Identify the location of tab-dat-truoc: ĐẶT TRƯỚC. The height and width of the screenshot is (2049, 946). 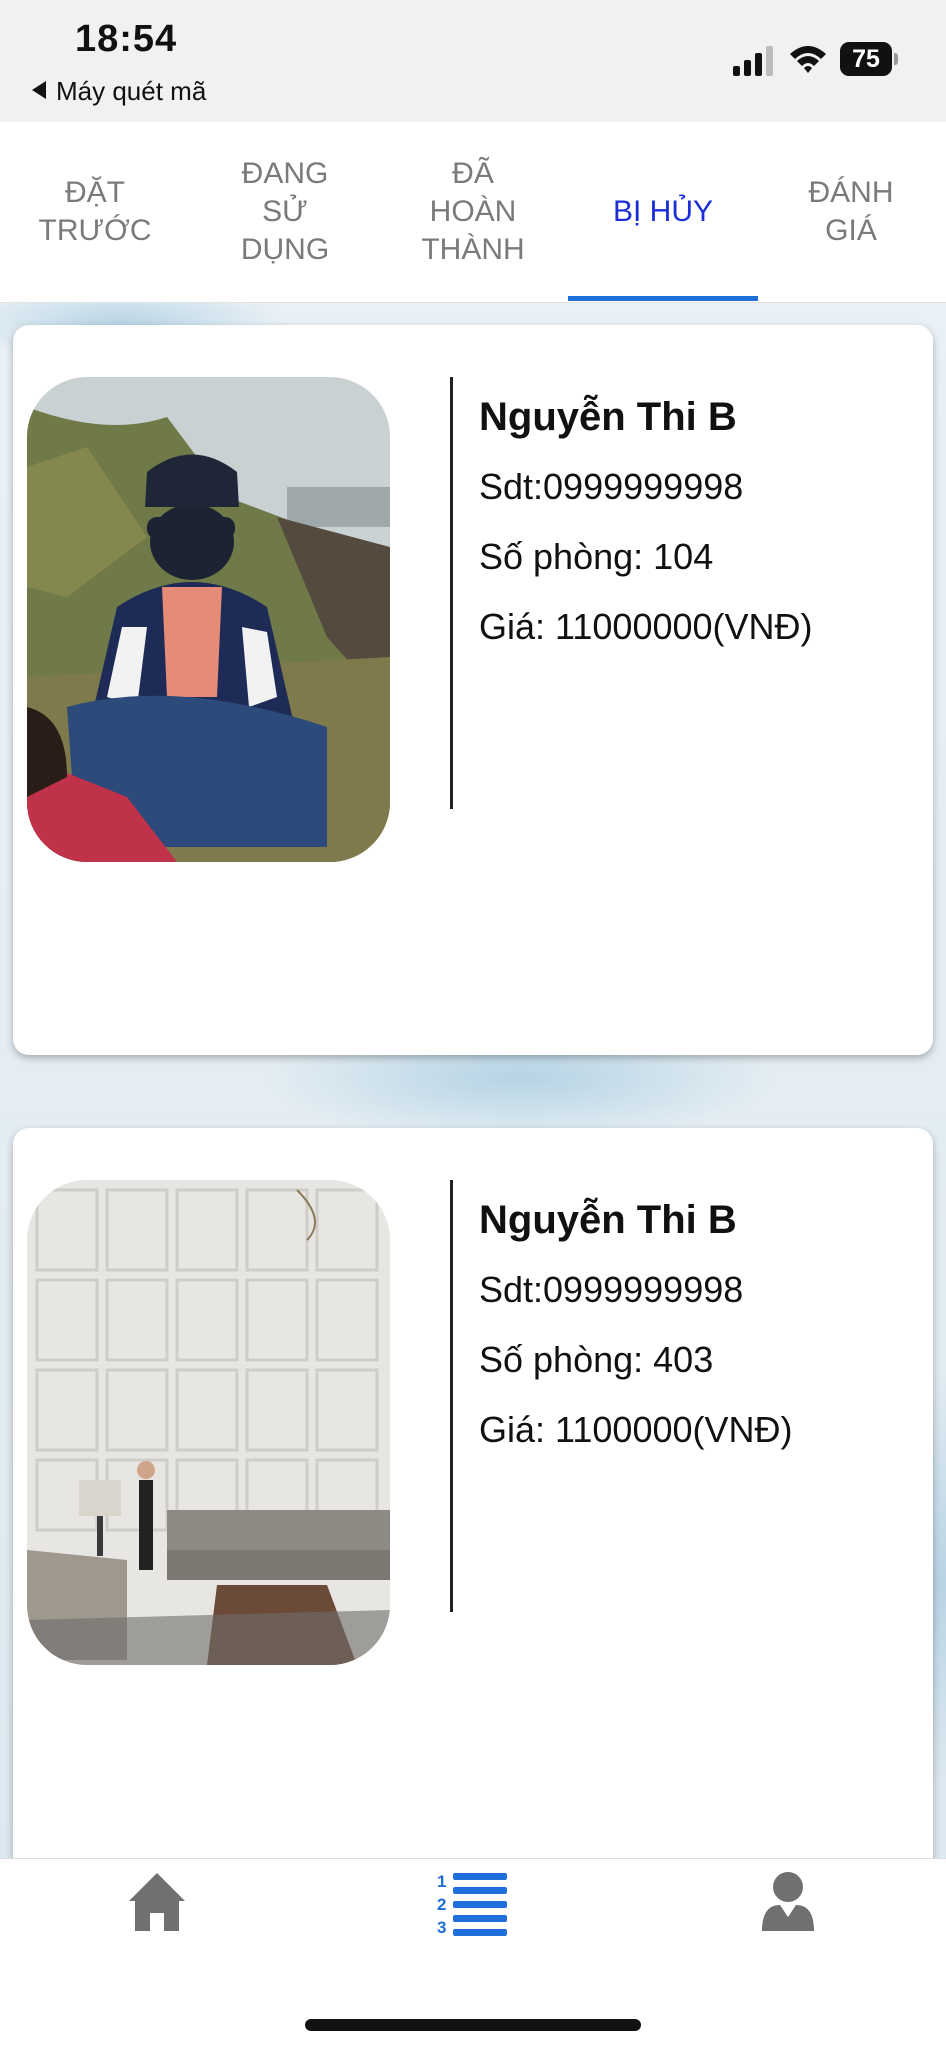
(95, 212).